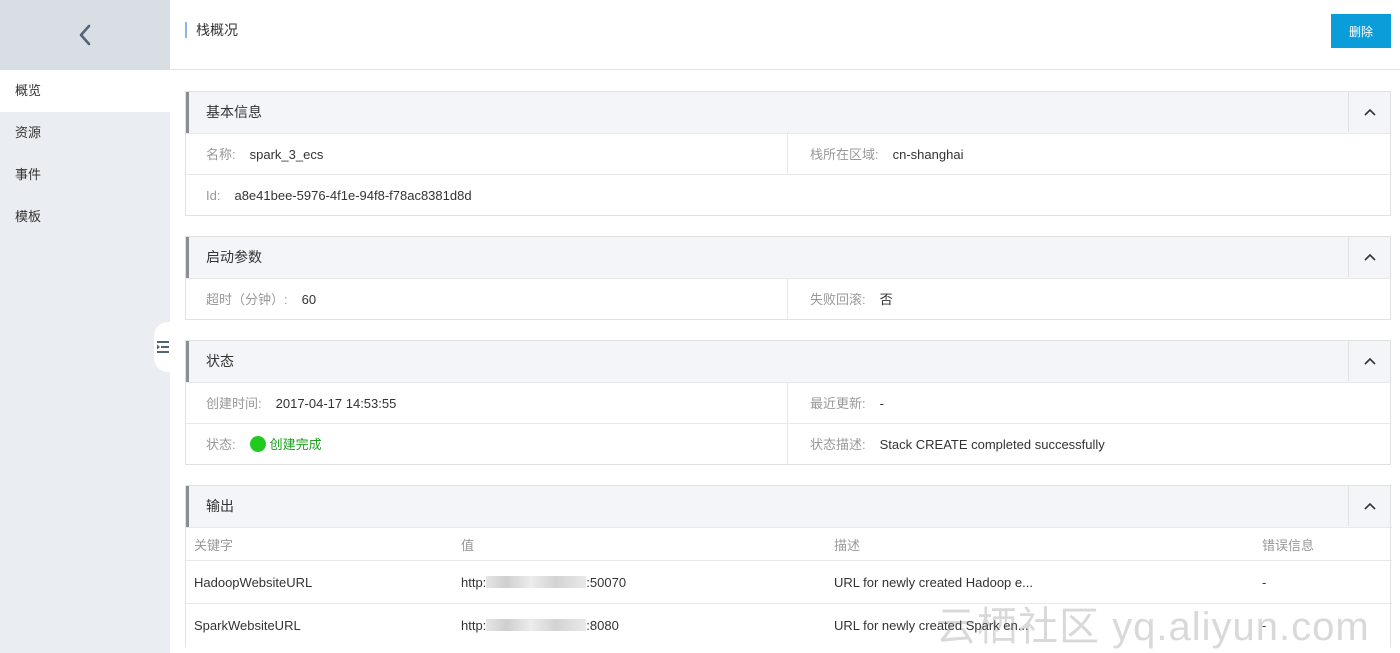  What do you see at coordinates (838, 299) in the screenshot?
I see `rollback-label: 失败回滚:` at bounding box center [838, 299].